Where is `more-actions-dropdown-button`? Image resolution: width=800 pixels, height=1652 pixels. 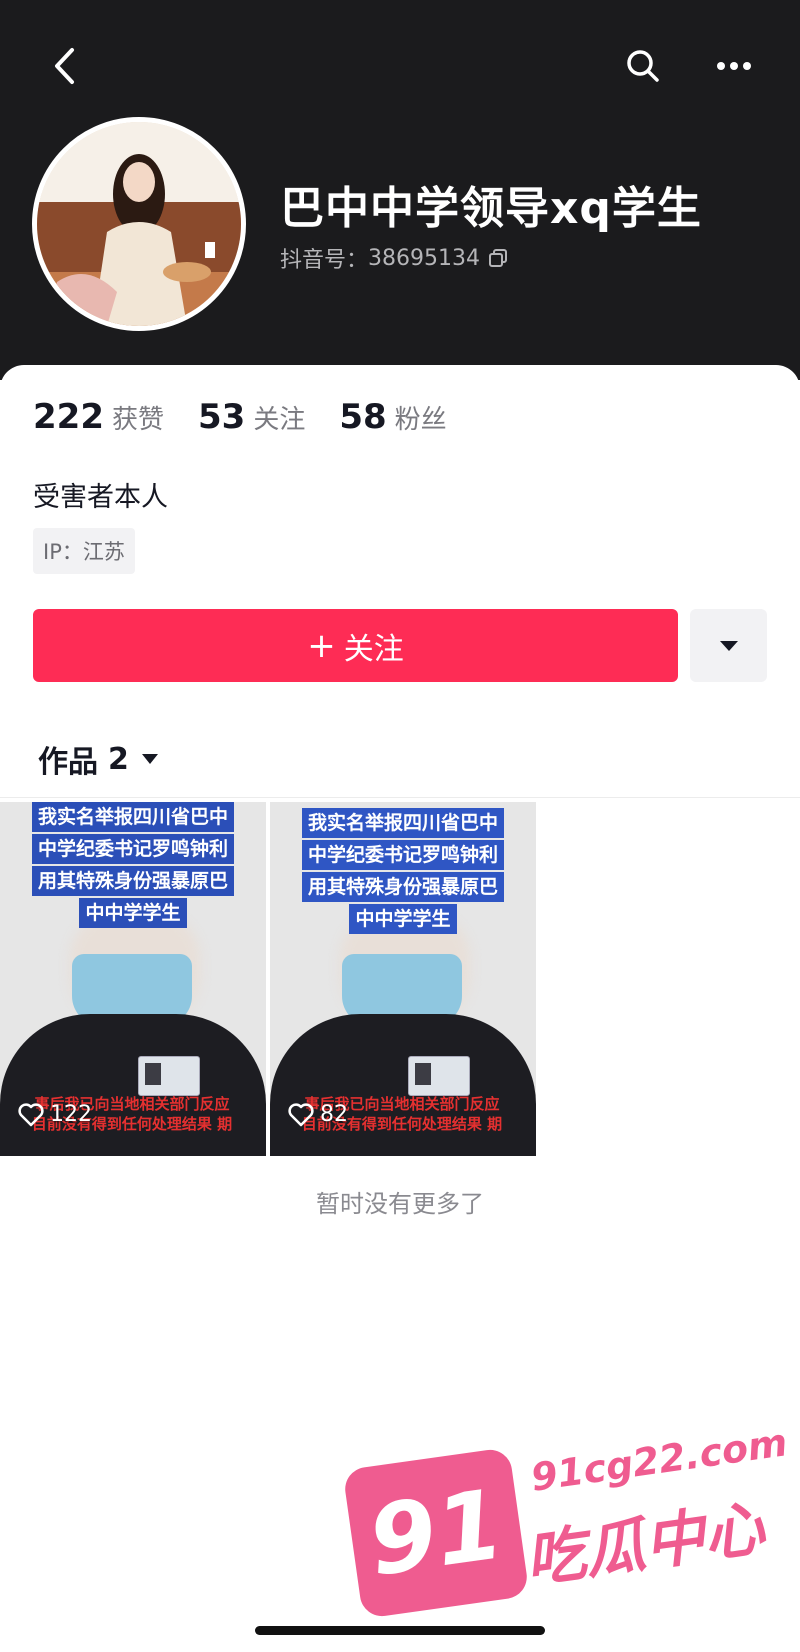
more-actions-dropdown-button is located at coordinates (728, 645).